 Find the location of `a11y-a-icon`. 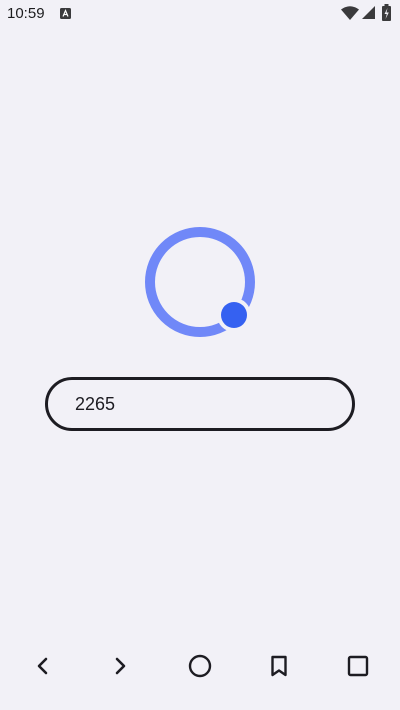

a11y-a-icon is located at coordinates (65, 13).